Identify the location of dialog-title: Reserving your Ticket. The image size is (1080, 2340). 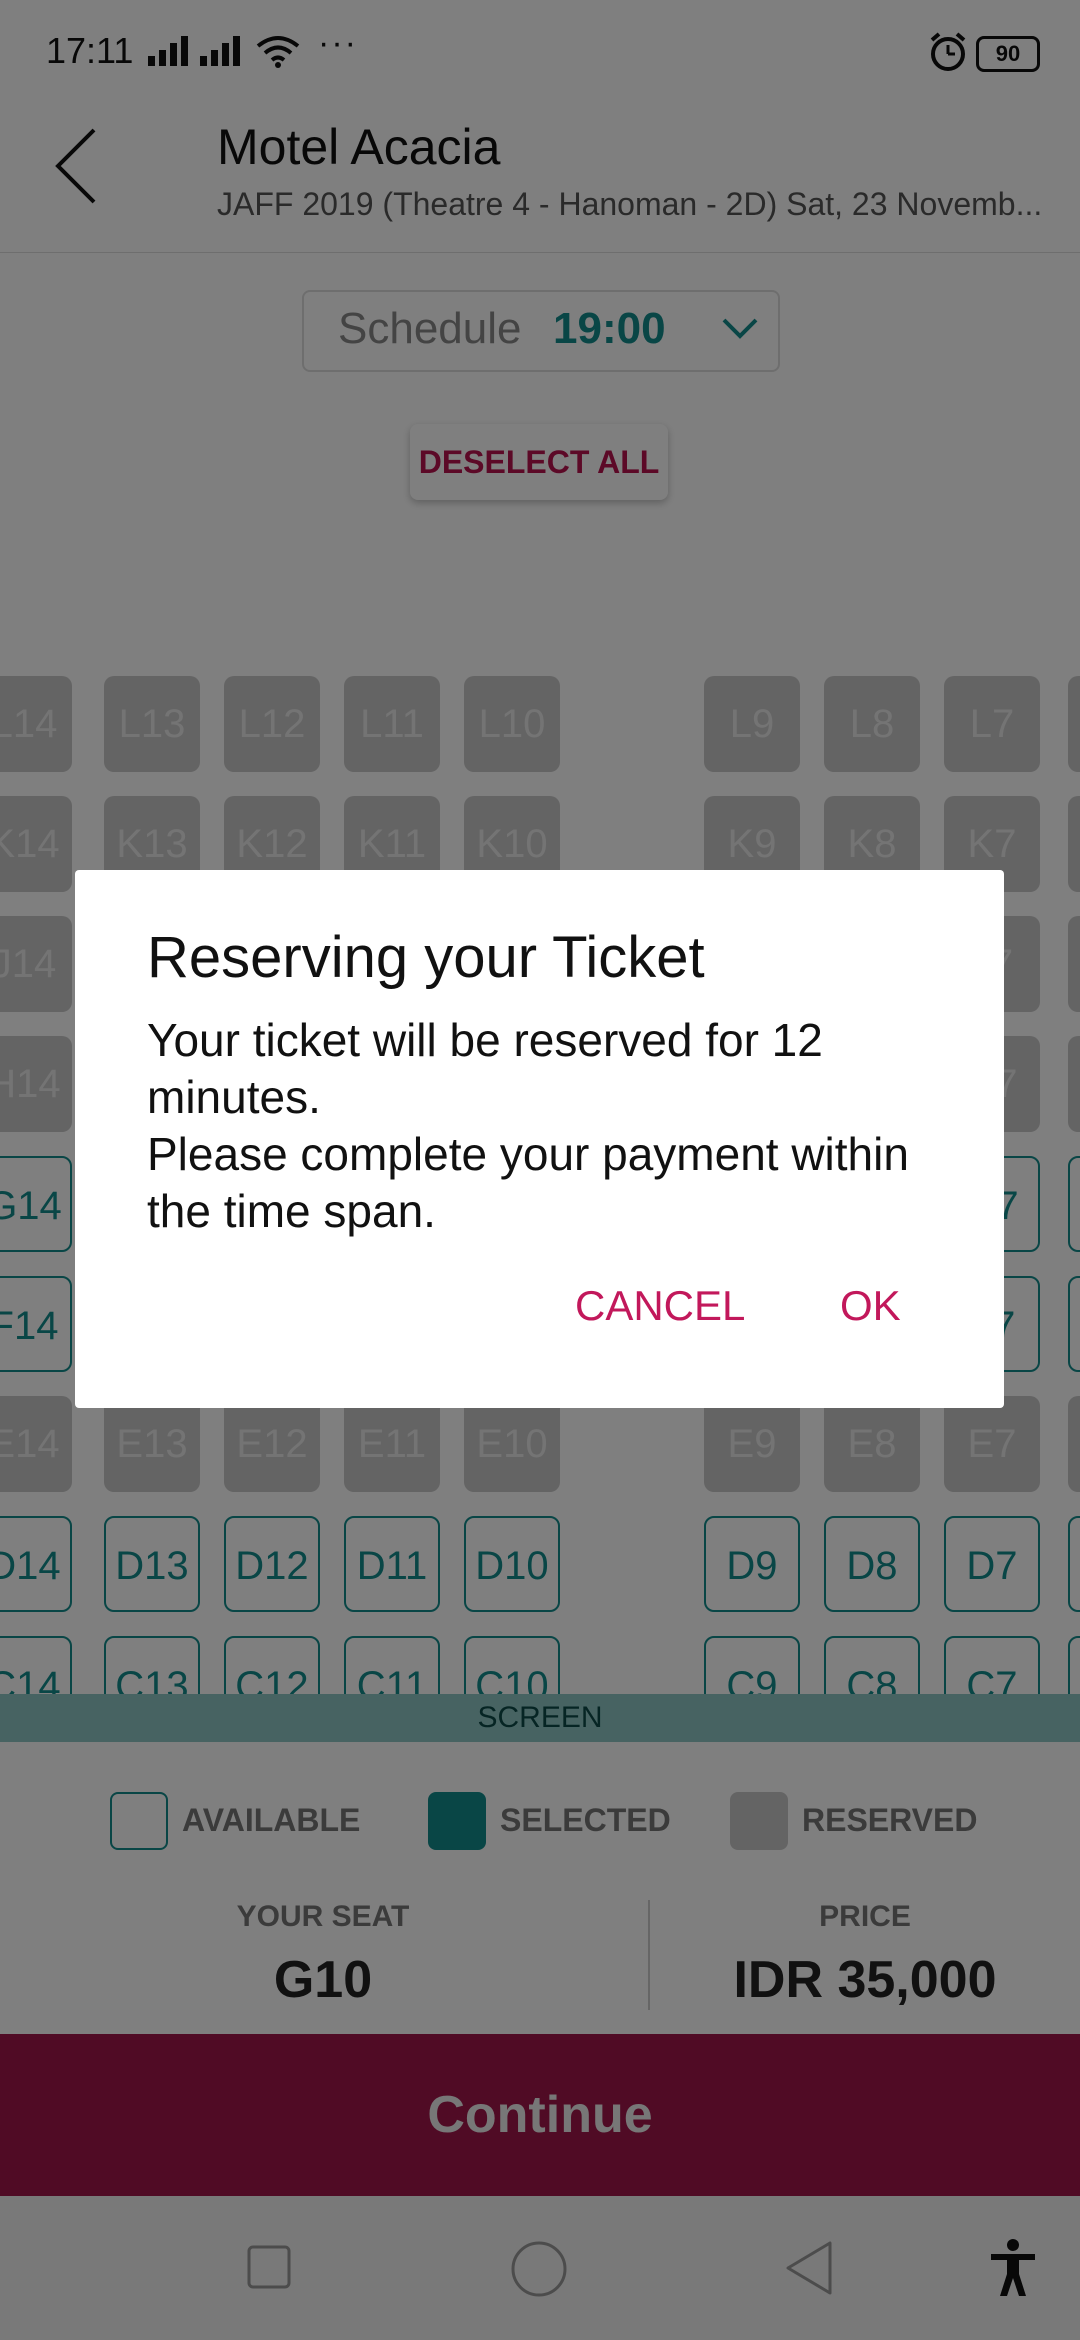
(426, 957).